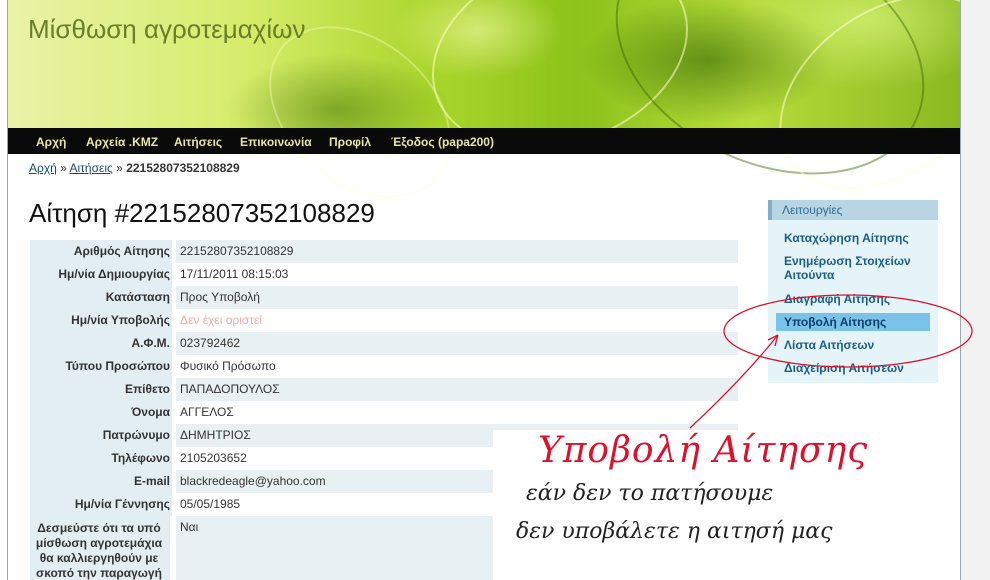  Describe the element at coordinates (975, 290) in the screenshot. I see `page-gutter` at that location.